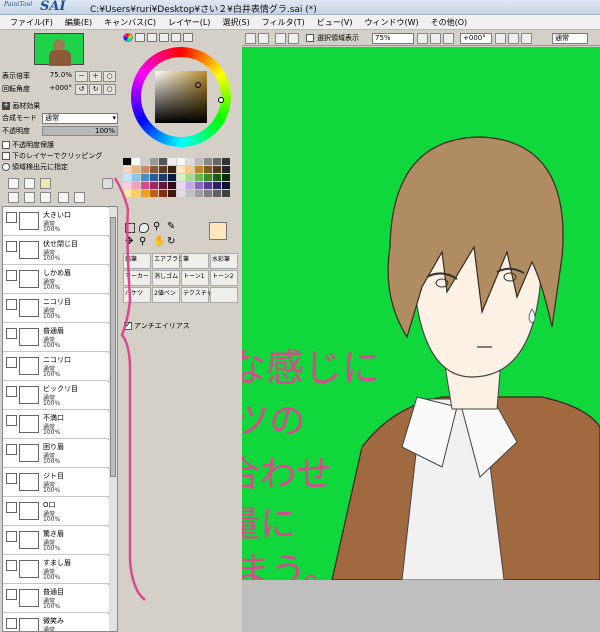 The width and height of the screenshot is (600, 632). Describe the element at coordinates (56, 483) in the screenshot. I see `layer-row: ジト目 通常 100%` at that location.